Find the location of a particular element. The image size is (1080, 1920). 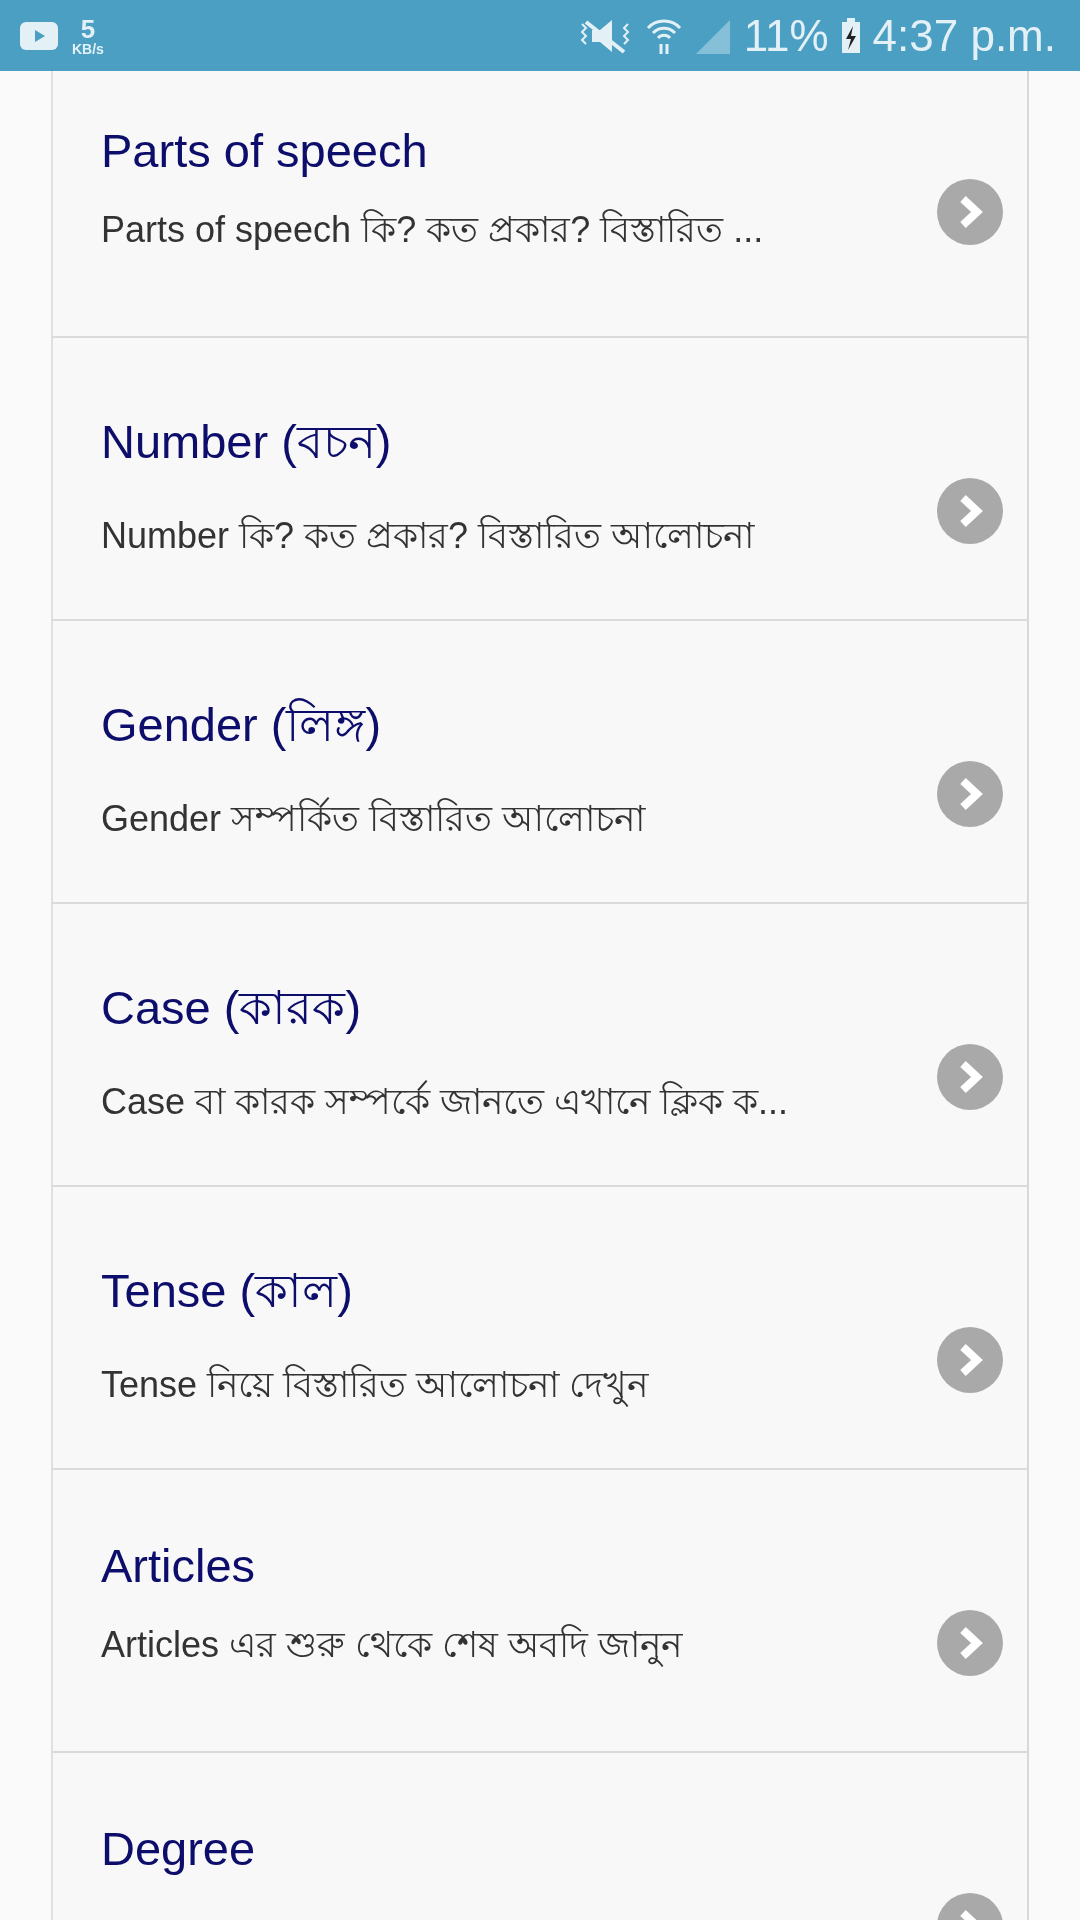

topic-title: Gender (লিঙ্গ) is located at coordinates (242, 725).